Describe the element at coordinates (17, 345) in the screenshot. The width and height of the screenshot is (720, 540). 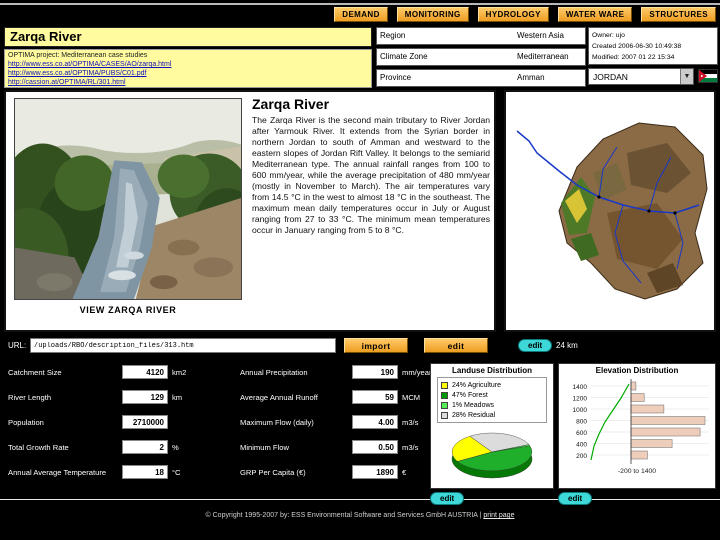
I see `url-label: URL:` at that location.